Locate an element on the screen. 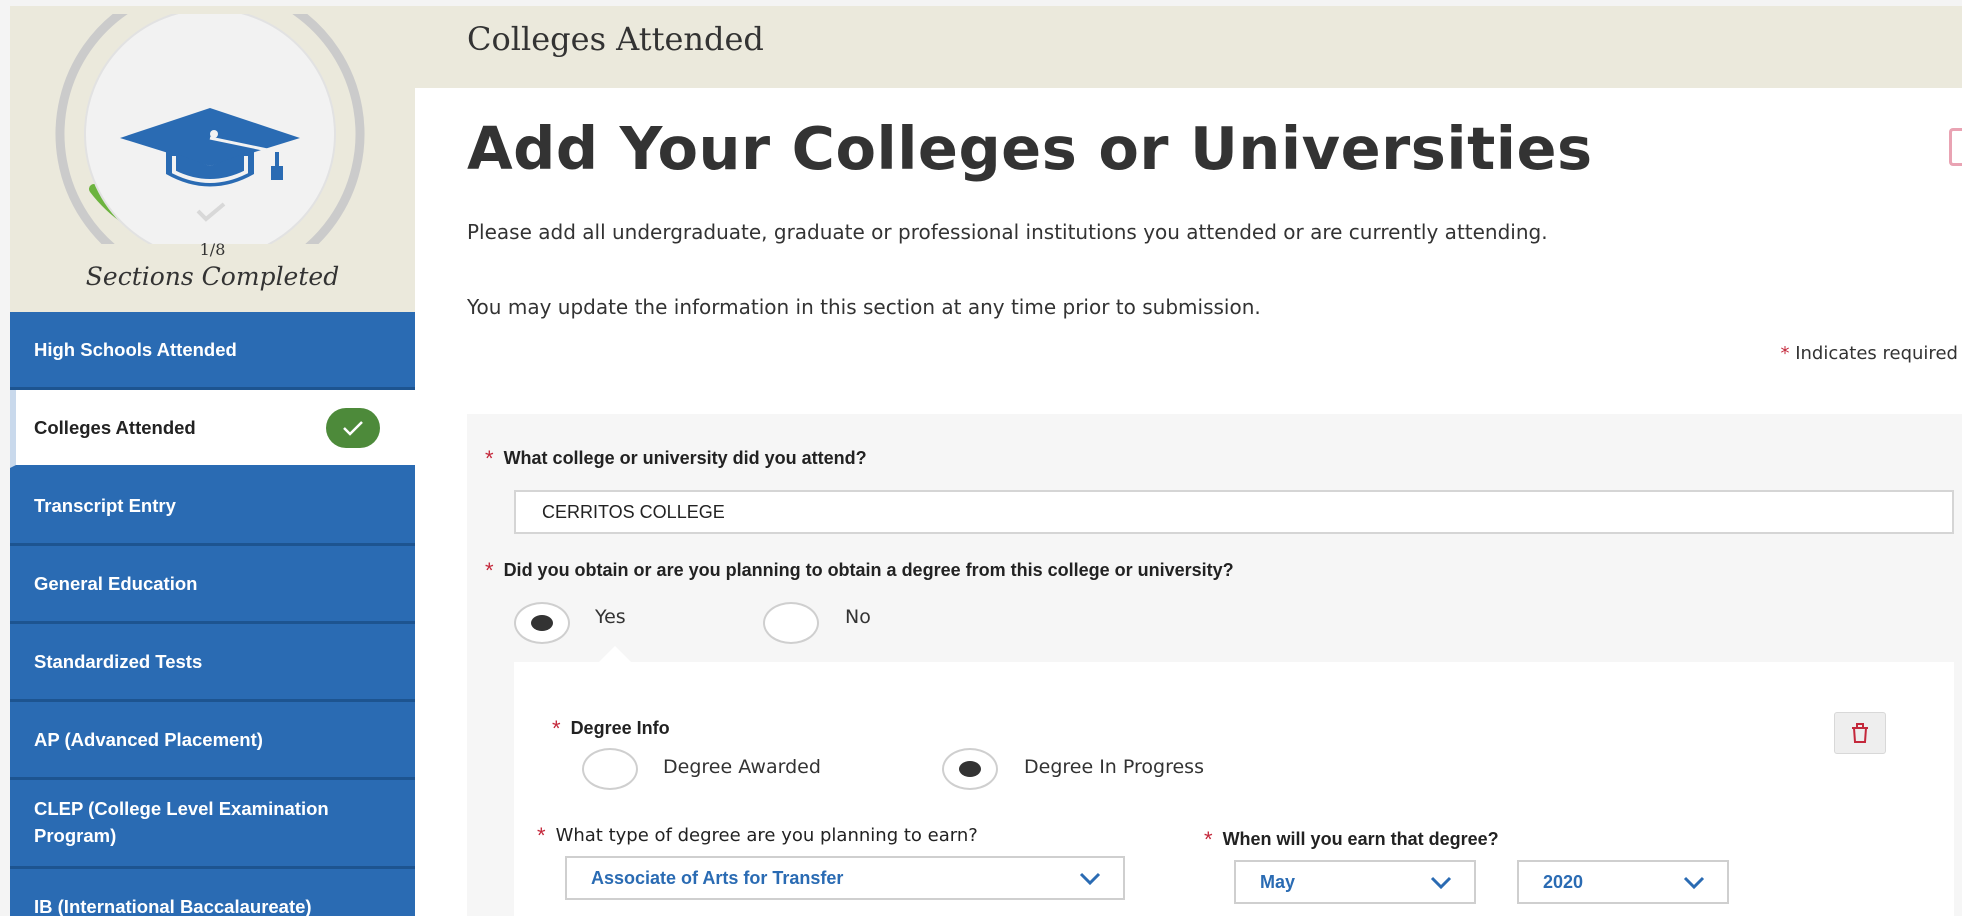  sidebar-item-general-education: General Education is located at coordinates (212, 585).